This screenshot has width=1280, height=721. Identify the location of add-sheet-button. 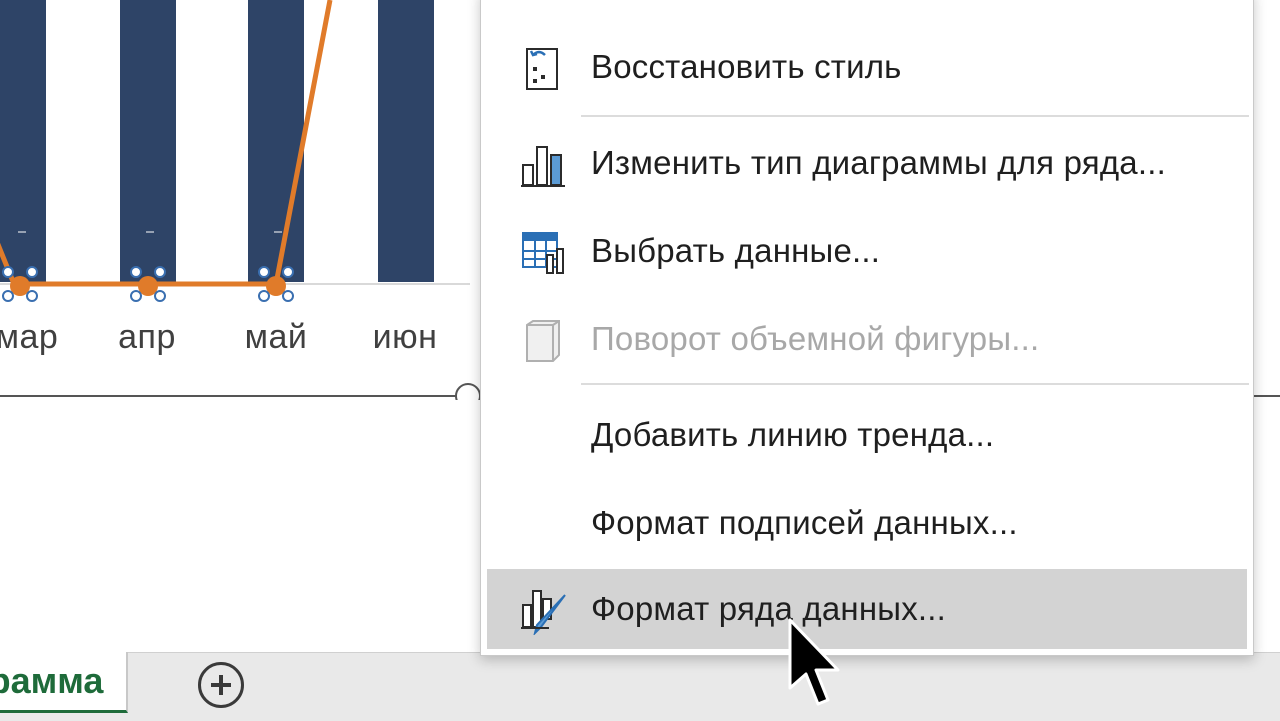
(221, 685).